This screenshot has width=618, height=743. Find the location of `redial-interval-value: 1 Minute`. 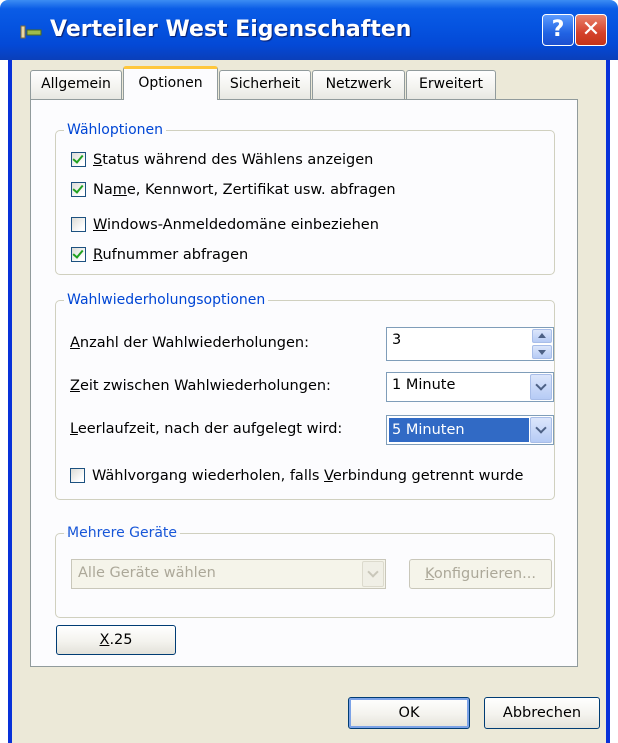

redial-interval-value: 1 Minute is located at coordinates (424, 385).